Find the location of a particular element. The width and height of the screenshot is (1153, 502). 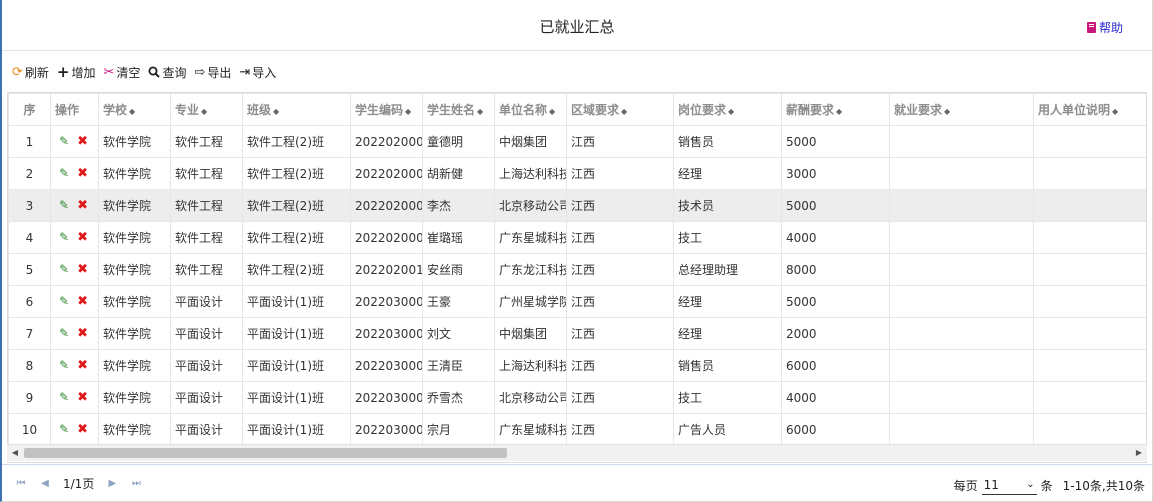

unit-label: 条 is located at coordinates (1046, 485).